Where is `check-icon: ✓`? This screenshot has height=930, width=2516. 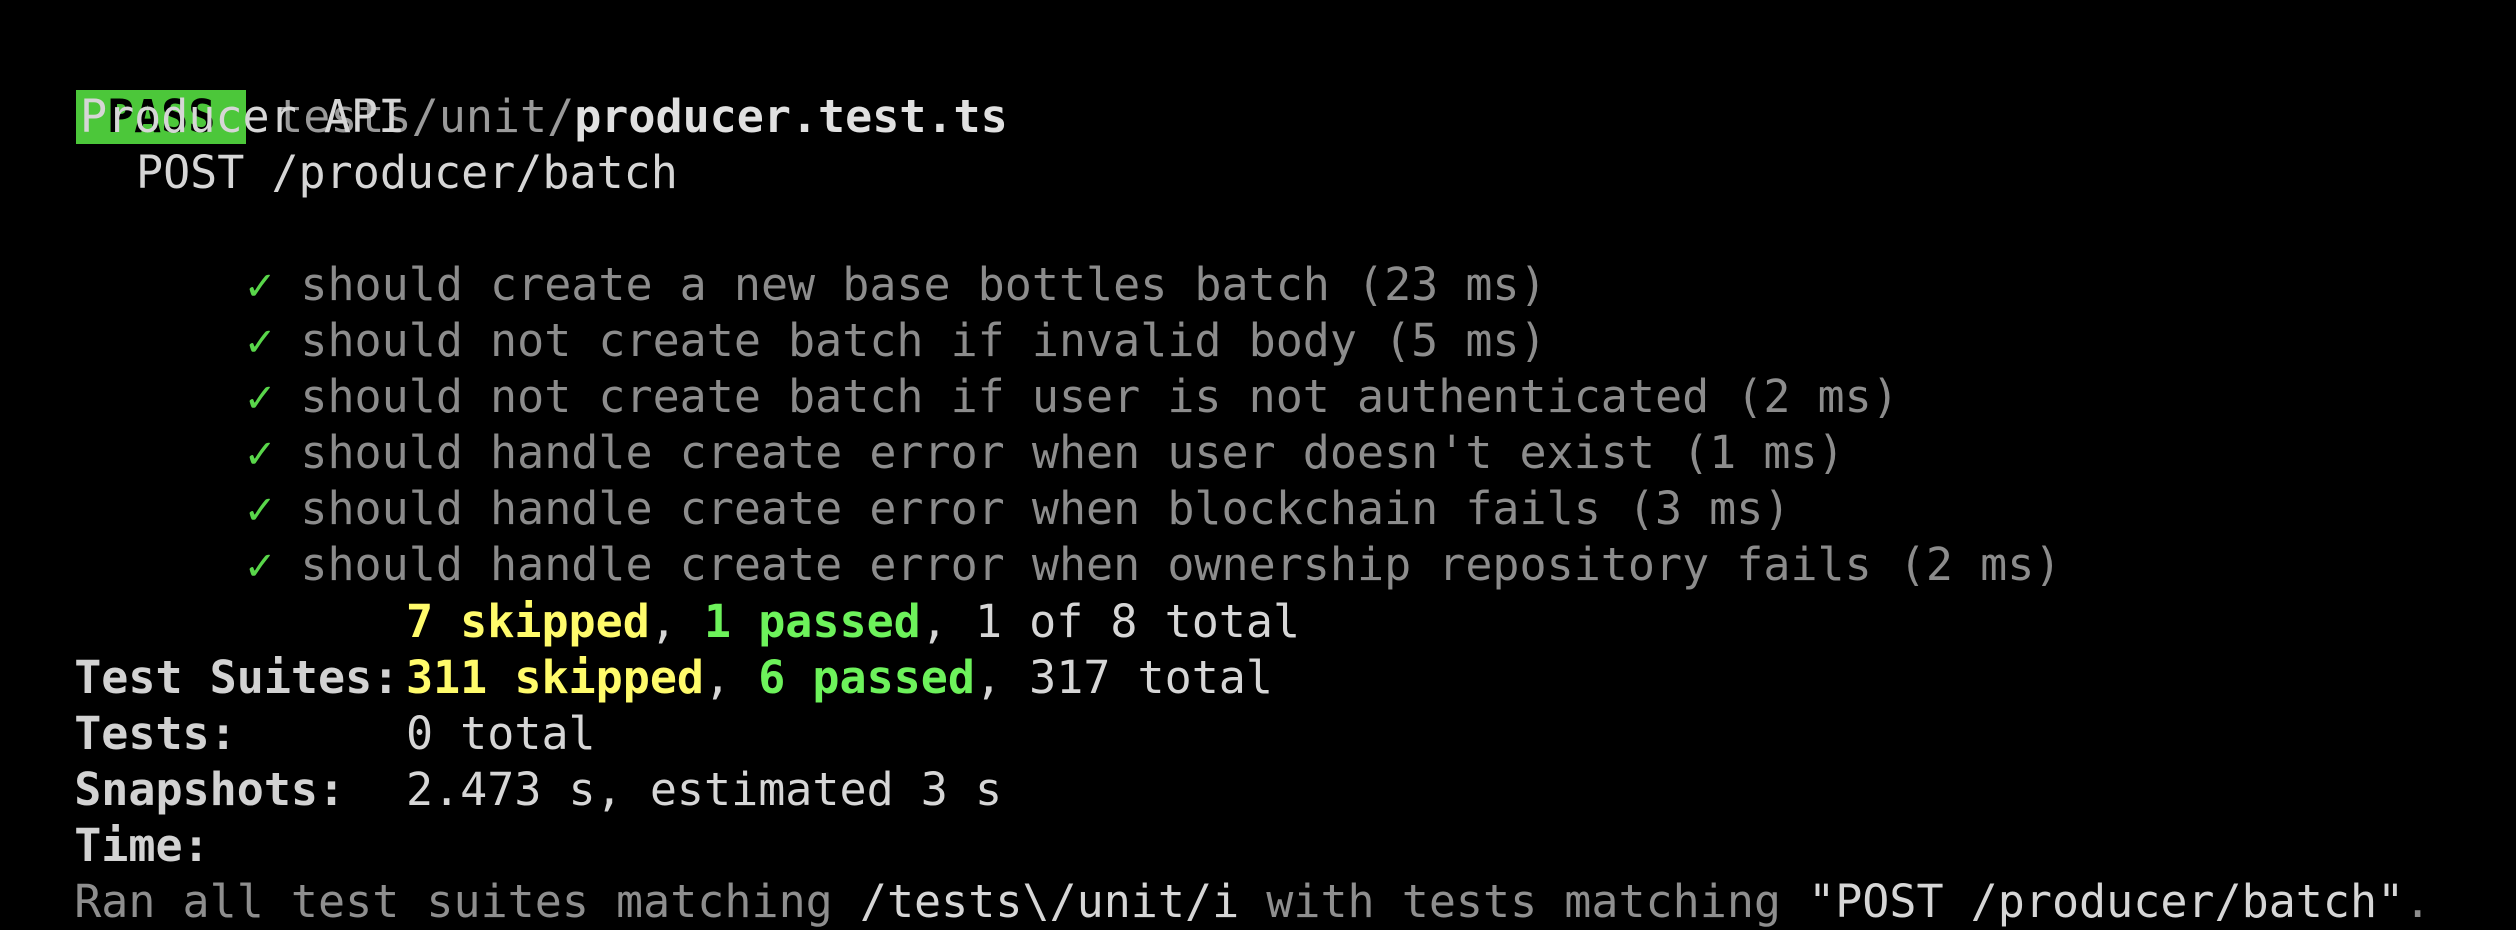
check-icon: ✓ is located at coordinates (260, 564).